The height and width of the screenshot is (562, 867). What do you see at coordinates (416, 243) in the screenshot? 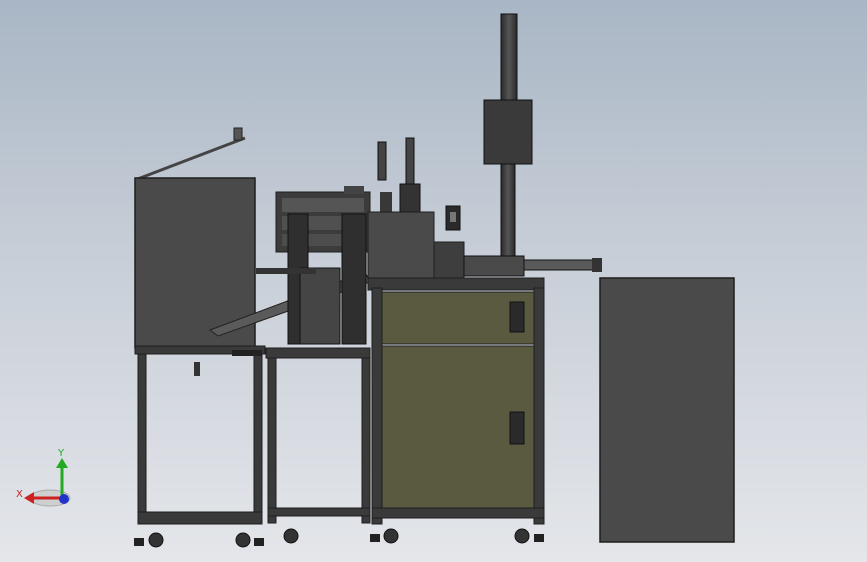
I see `processing-head` at bounding box center [416, 243].